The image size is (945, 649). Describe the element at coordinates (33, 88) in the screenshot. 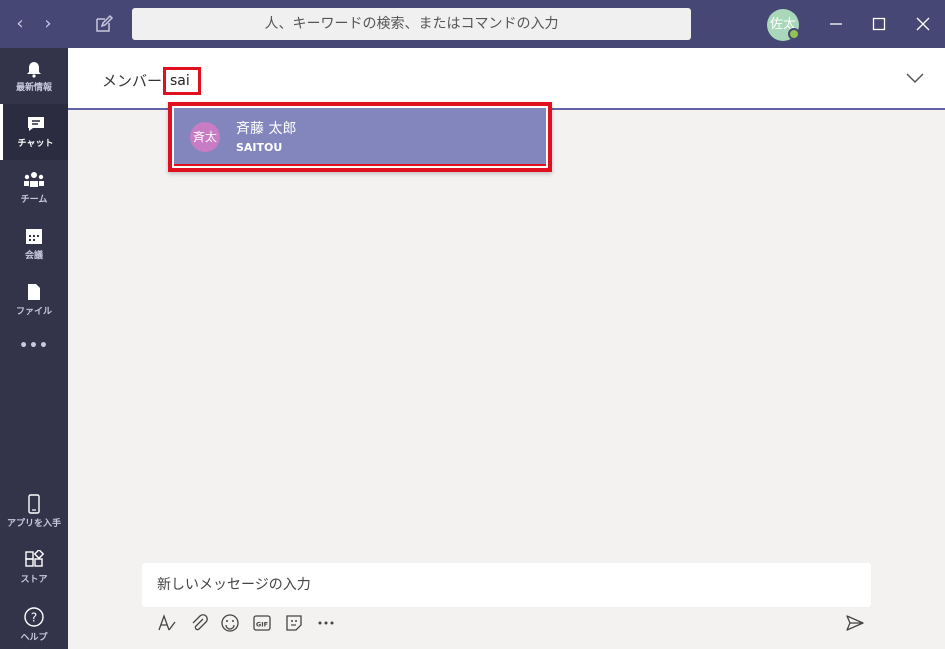

I see `rail-label: 最新情報` at that location.